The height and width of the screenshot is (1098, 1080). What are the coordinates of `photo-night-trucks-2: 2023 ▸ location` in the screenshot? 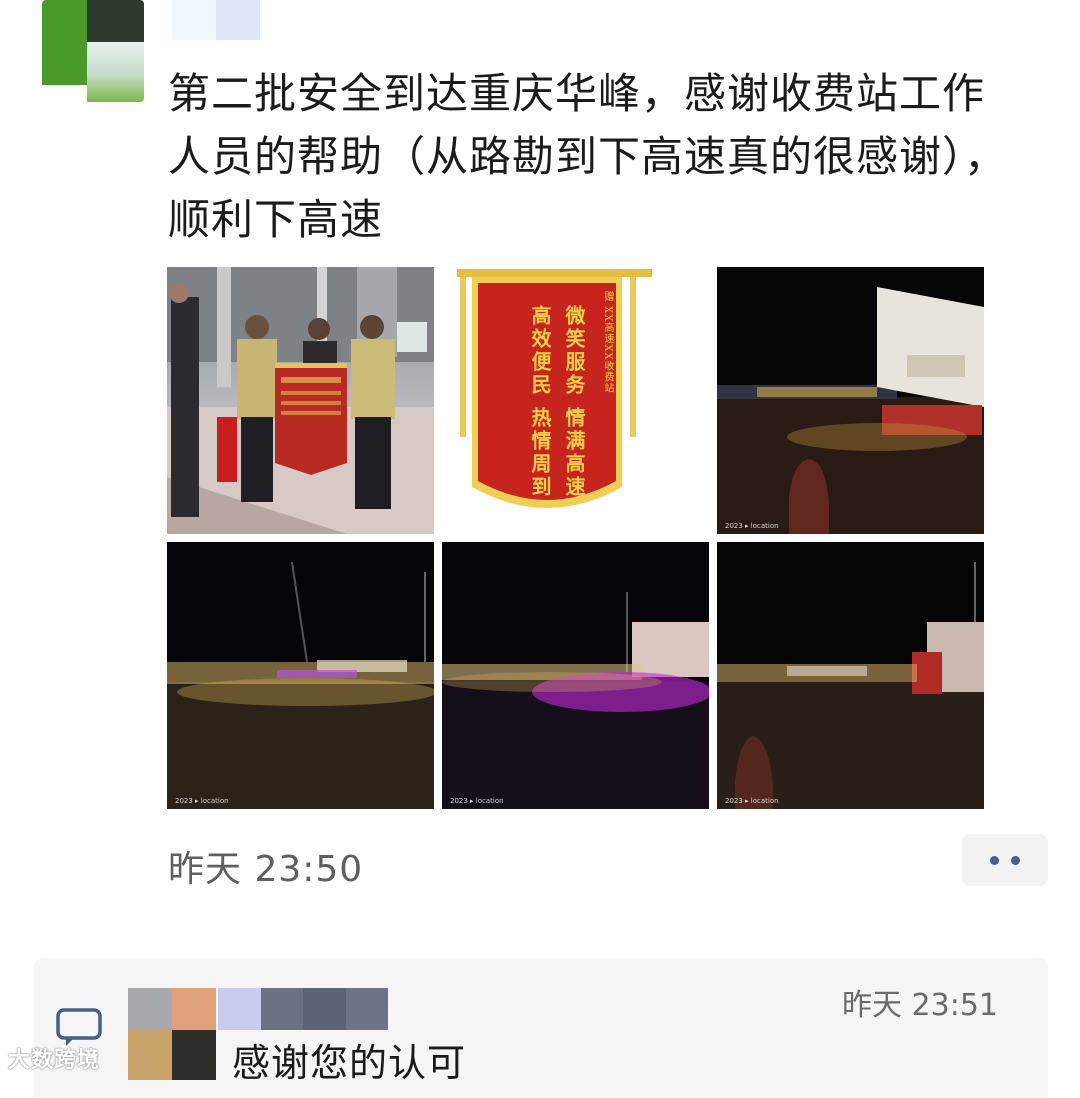 It's located at (300, 675).